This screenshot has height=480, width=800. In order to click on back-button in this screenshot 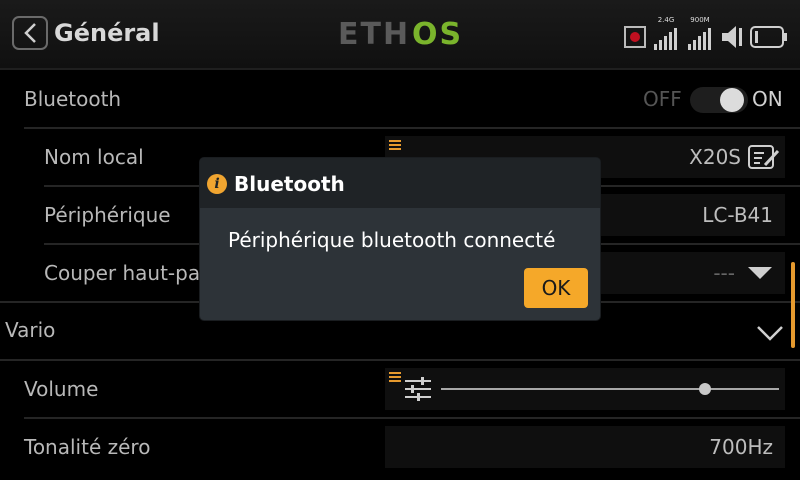, I will do `click(30, 33)`.